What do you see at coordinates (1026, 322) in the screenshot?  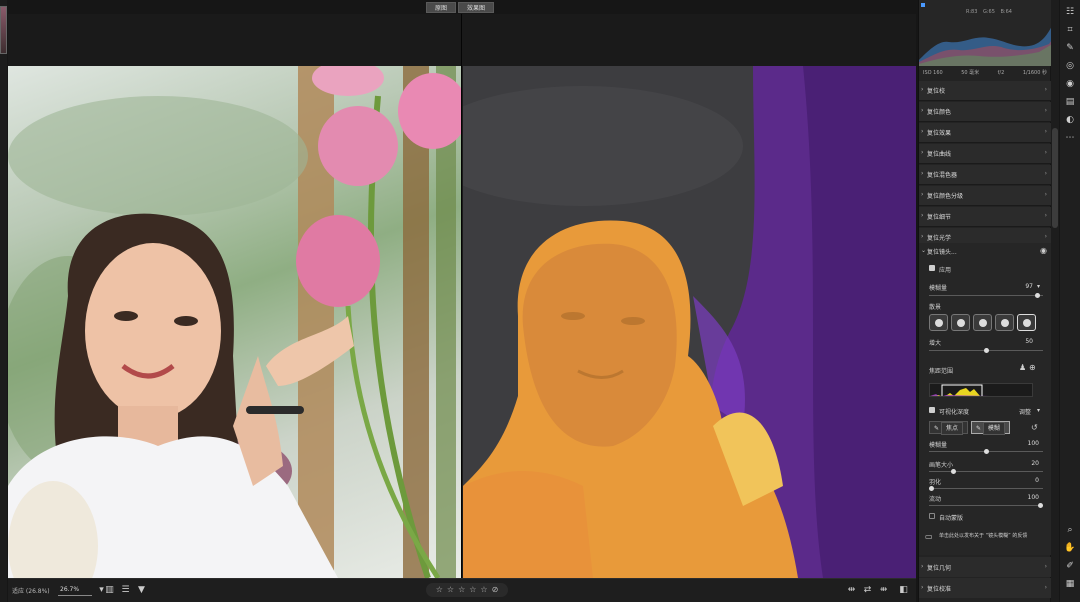 I see `bokeh-cat-eye-button` at bounding box center [1026, 322].